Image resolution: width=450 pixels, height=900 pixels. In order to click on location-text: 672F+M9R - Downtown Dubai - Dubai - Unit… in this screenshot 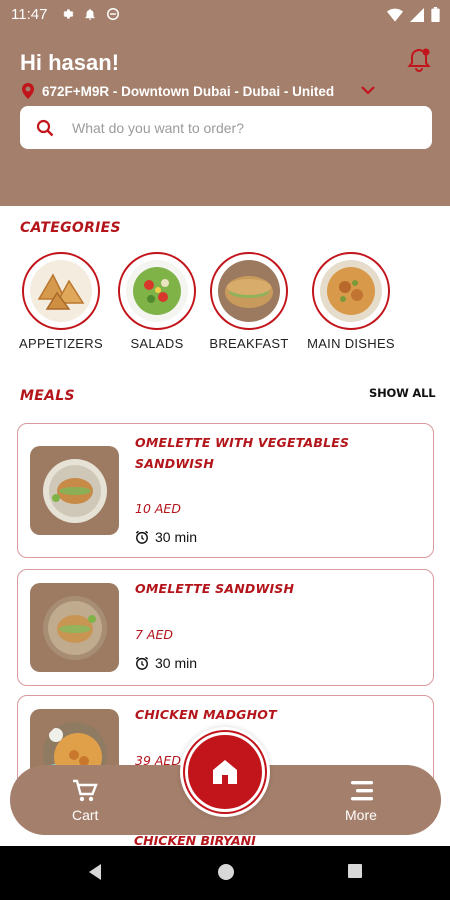, I will do `click(188, 91)`.